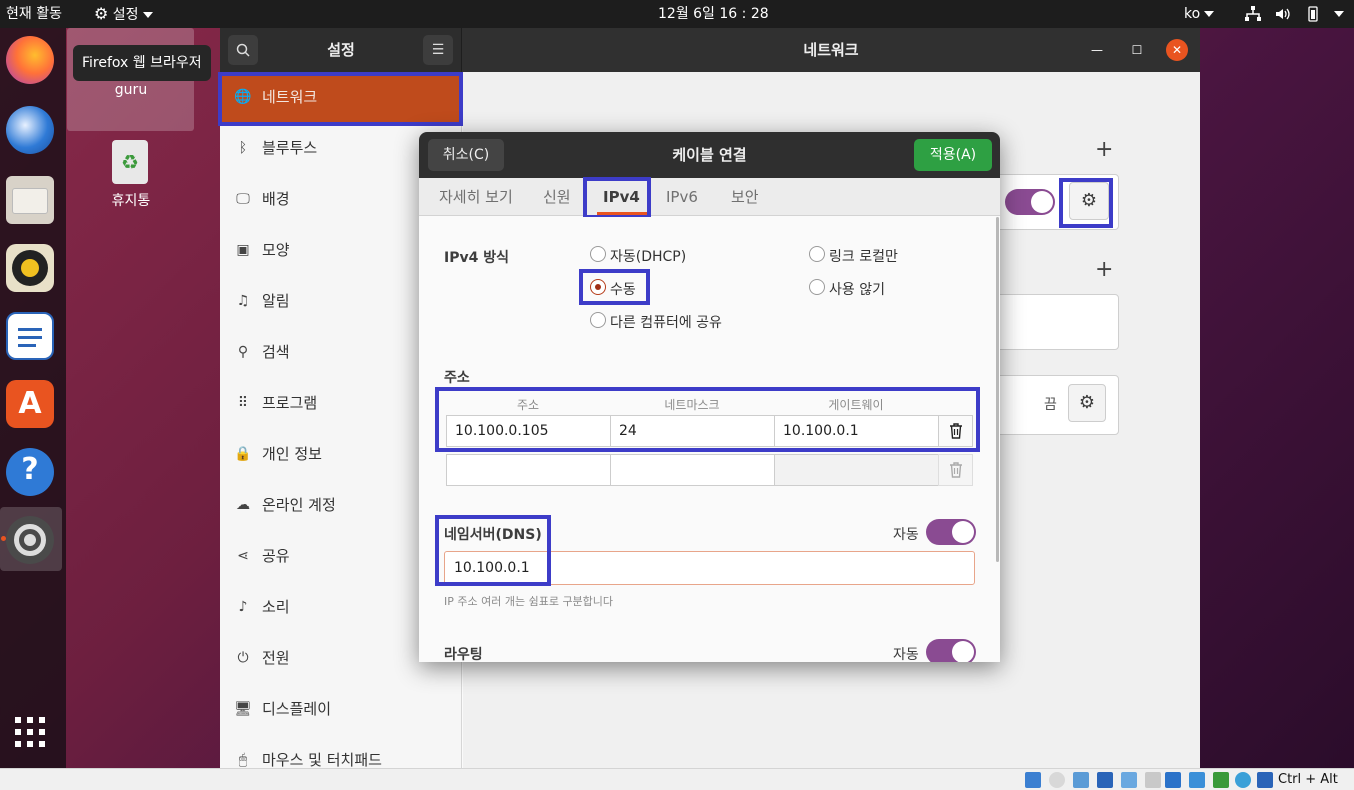 This screenshot has width=1354, height=790. I want to click on system-menu, so click(1337, 14).